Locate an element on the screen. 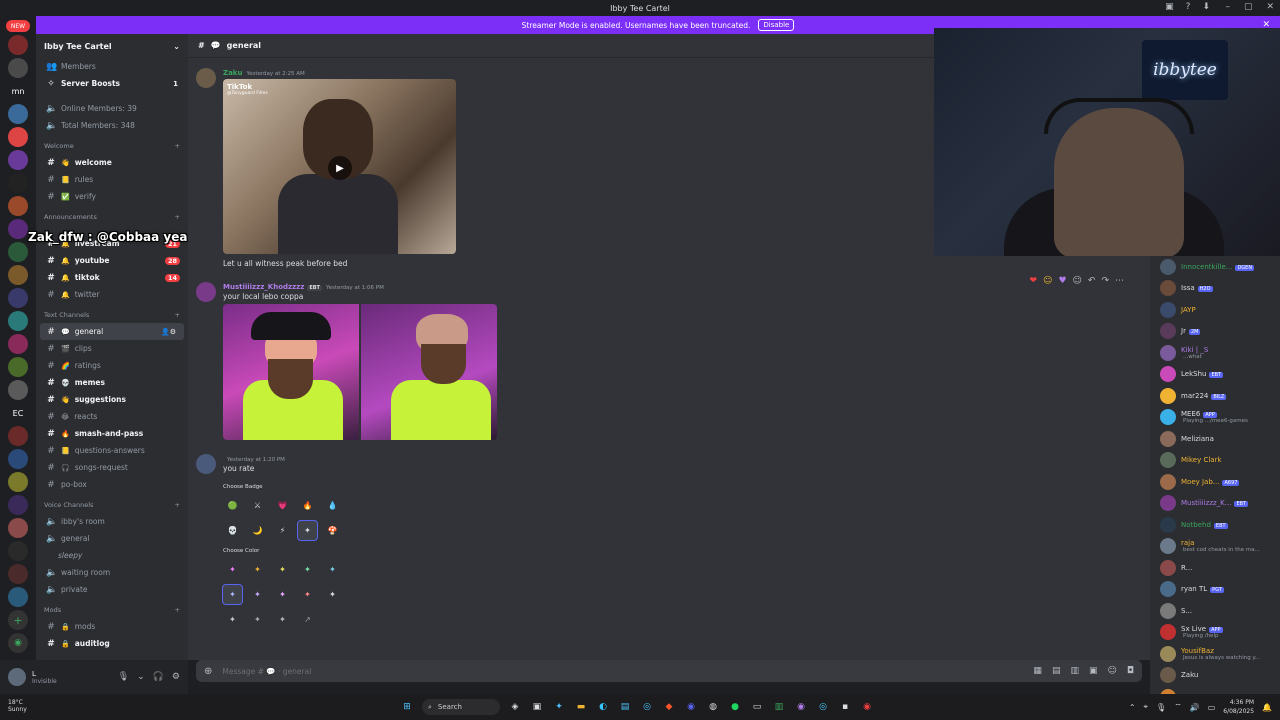  voice-channel-general: 🔈 general is located at coordinates (112, 538).